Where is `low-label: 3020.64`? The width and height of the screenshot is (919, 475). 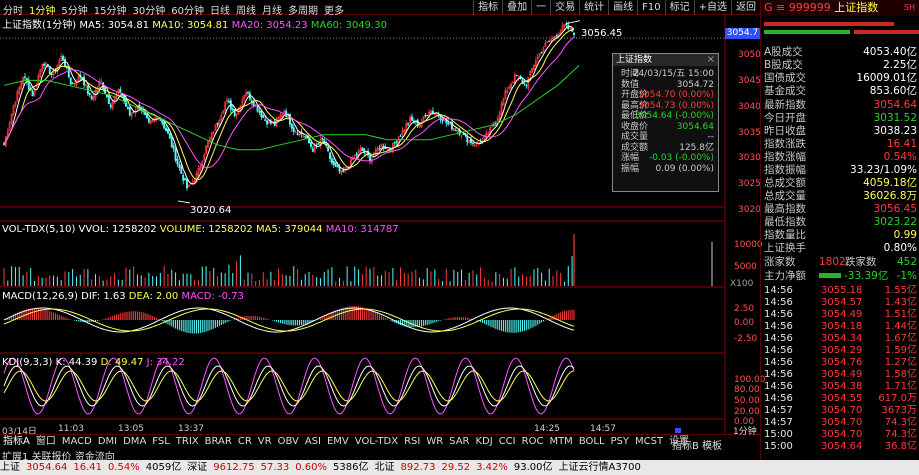
low-label: 3020.64 is located at coordinates (211, 210).